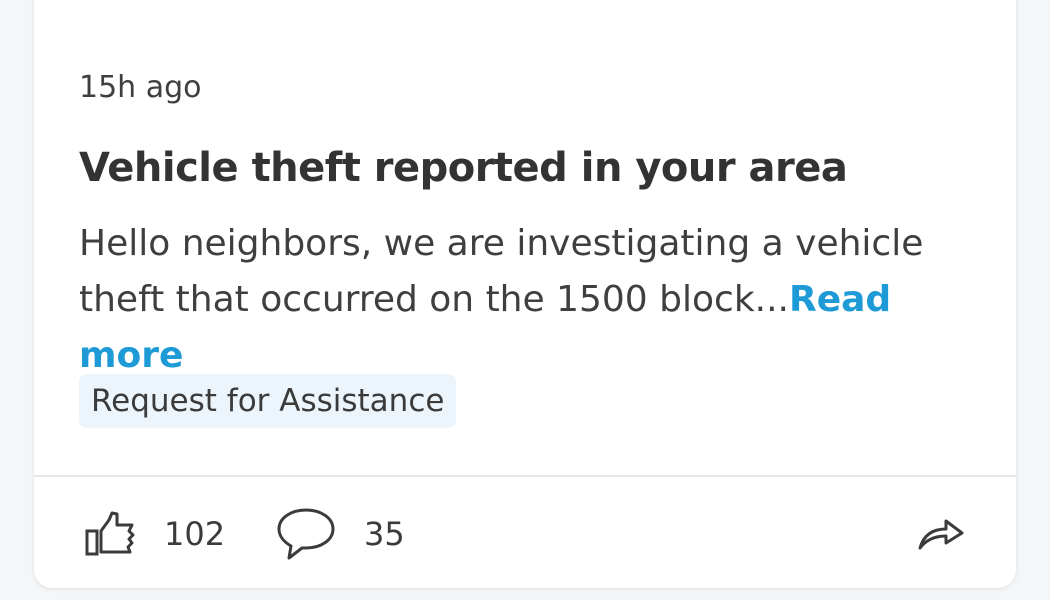  Describe the element at coordinates (525, 476) in the screenshot. I see `card-divider` at that location.